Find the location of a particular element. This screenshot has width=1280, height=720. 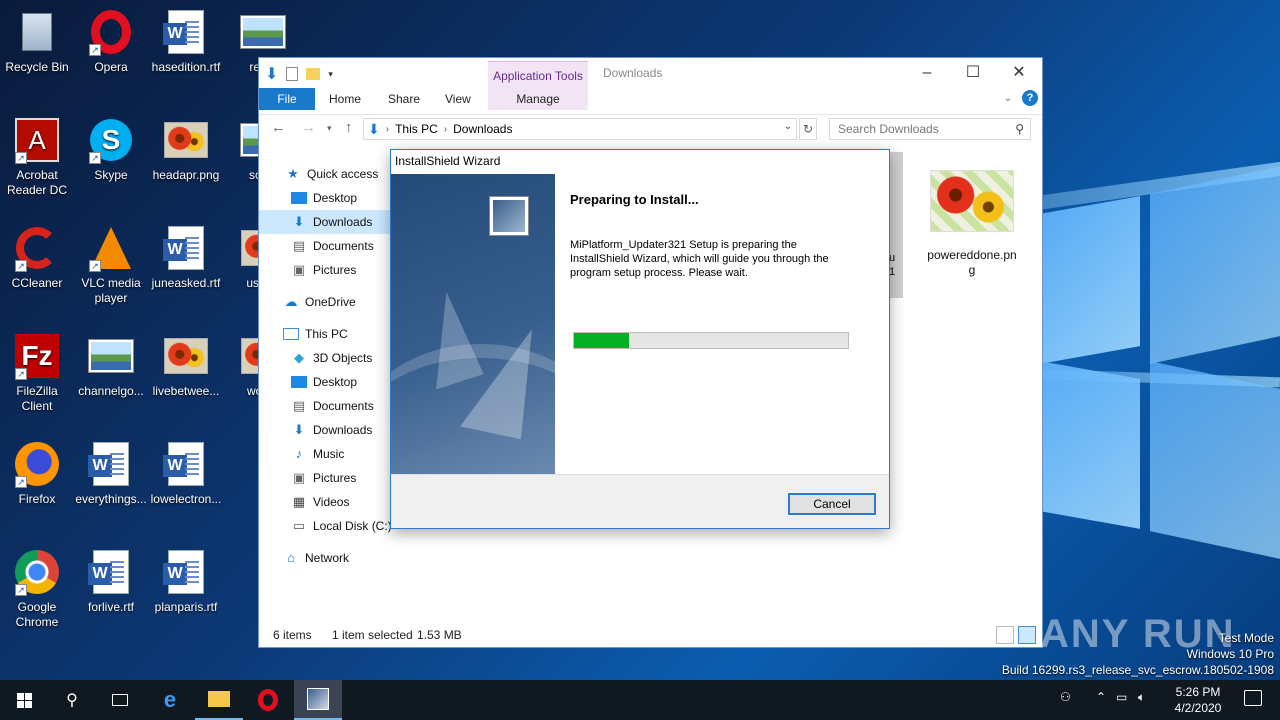

tab-view: View is located at coordinates (458, 99).